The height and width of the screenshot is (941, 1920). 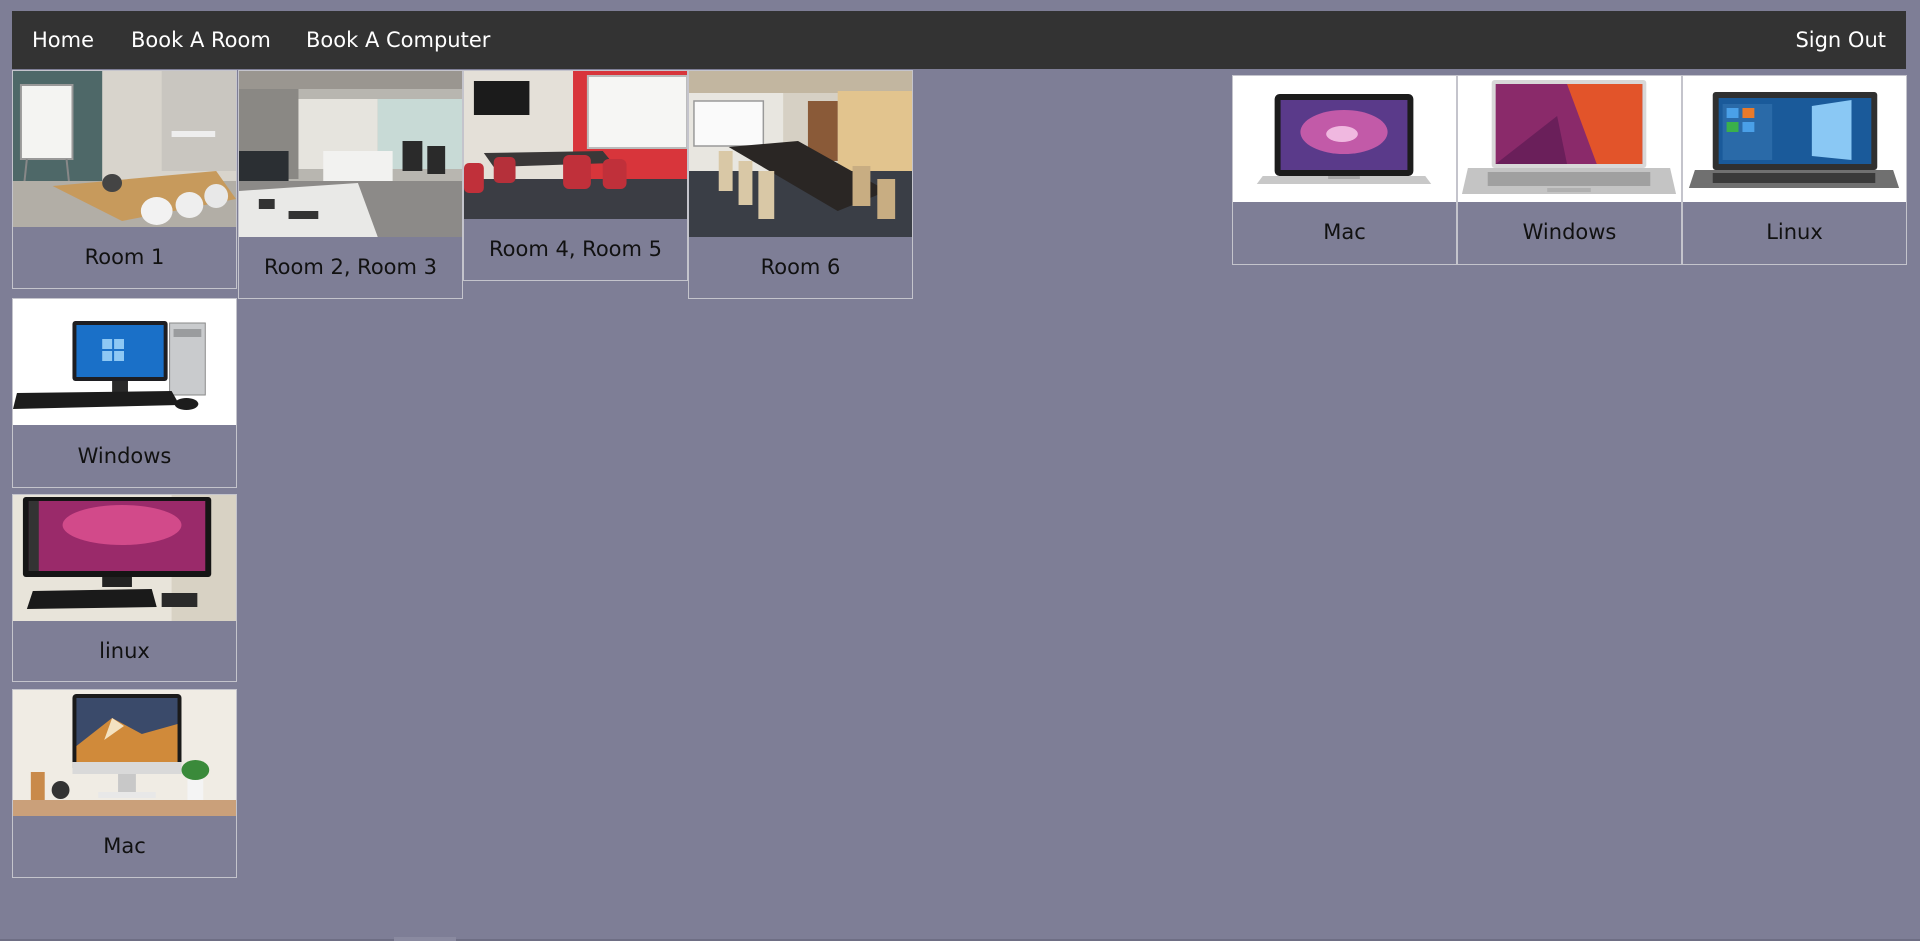 I want to click on ubuntu-laptop-photo, so click(x=1569, y=139).